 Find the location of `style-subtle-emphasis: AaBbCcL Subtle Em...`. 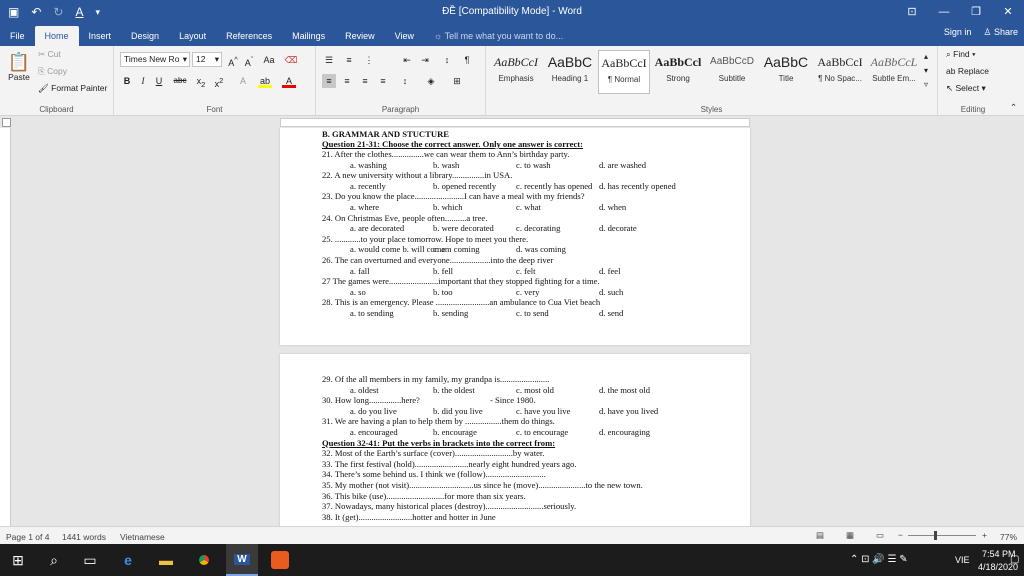

style-subtle-emphasis: AaBbCcL Subtle Em... is located at coordinates (894, 72).